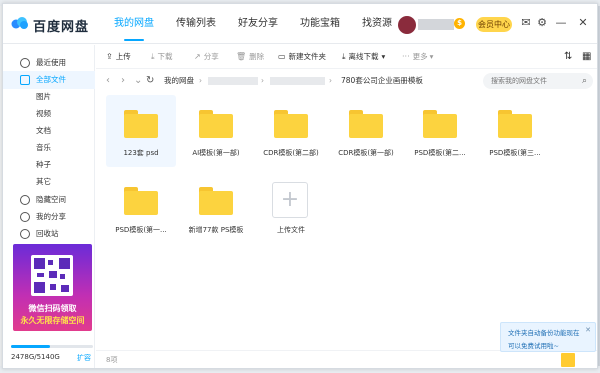 The image size is (600, 373). What do you see at coordinates (43, 147) in the screenshot?
I see `sidebar-item-label: 音乐` at bounding box center [43, 147].